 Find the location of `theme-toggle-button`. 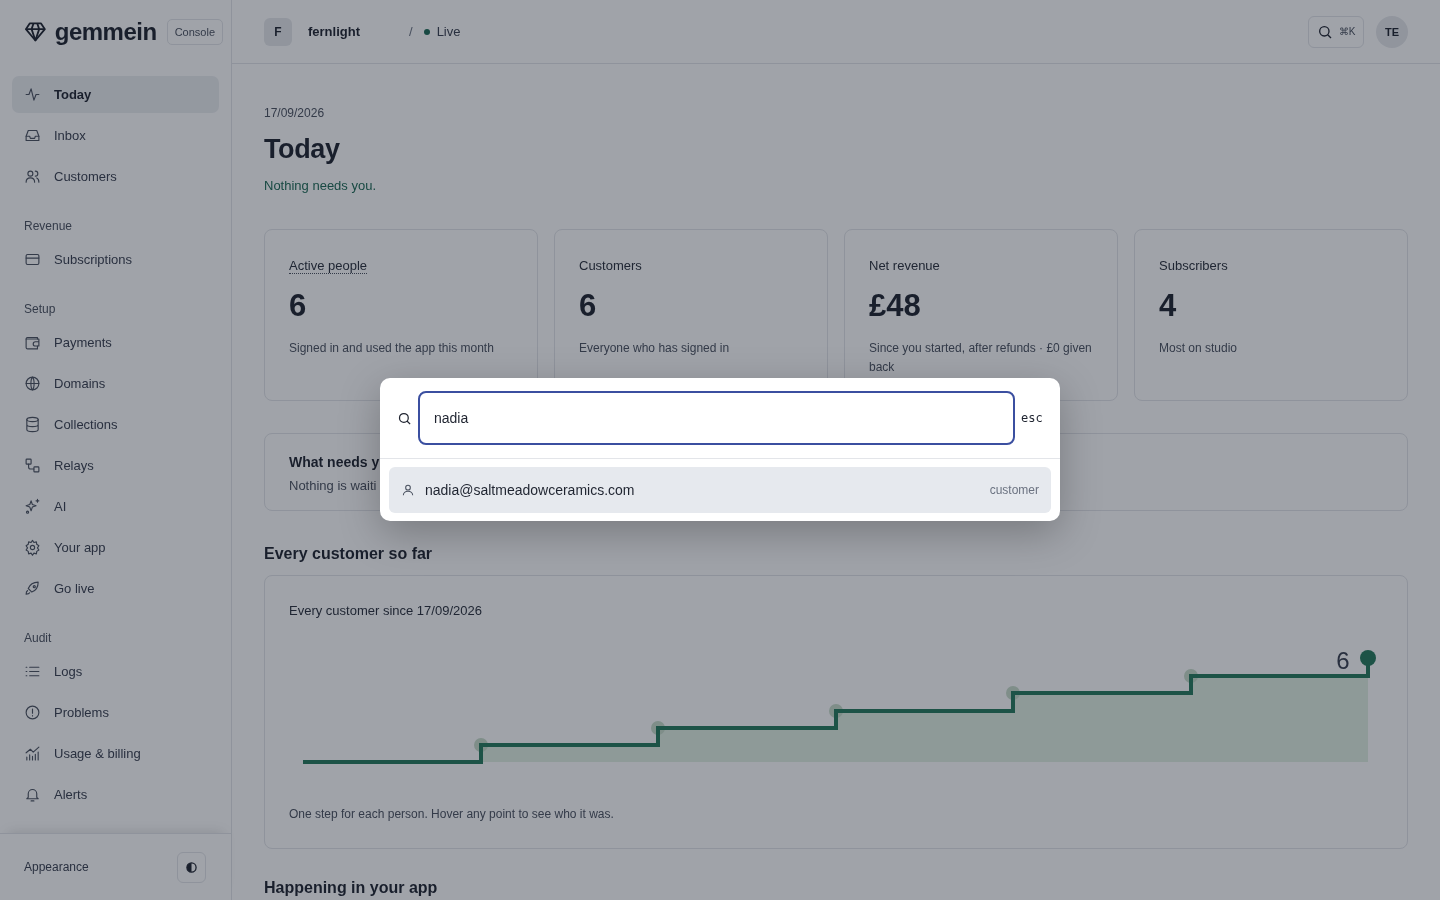

theme-toggle-button is located at coordinates (191, 867).